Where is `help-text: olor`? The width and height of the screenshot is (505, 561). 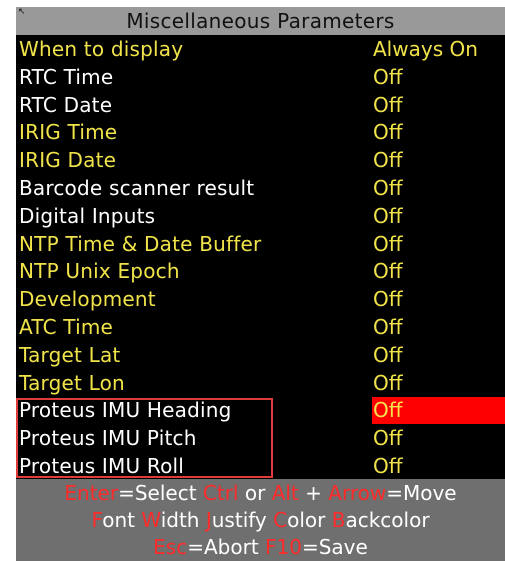 help-text: olor is located at coordinates (309, 520).